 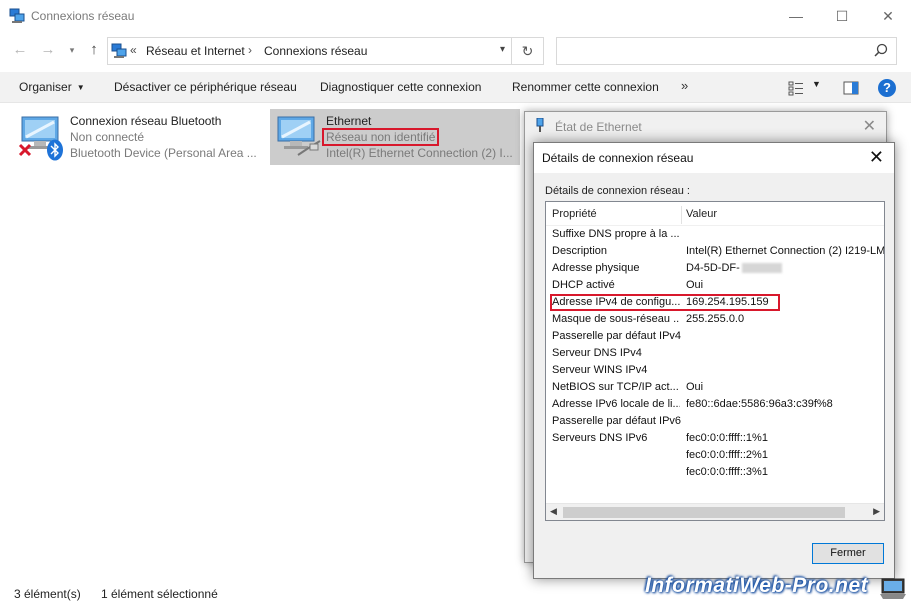 What do you see at coordinates (20, 50) in the screenshot?
I see `back-arrow-icon: ←` at bounding box center [20, 50].